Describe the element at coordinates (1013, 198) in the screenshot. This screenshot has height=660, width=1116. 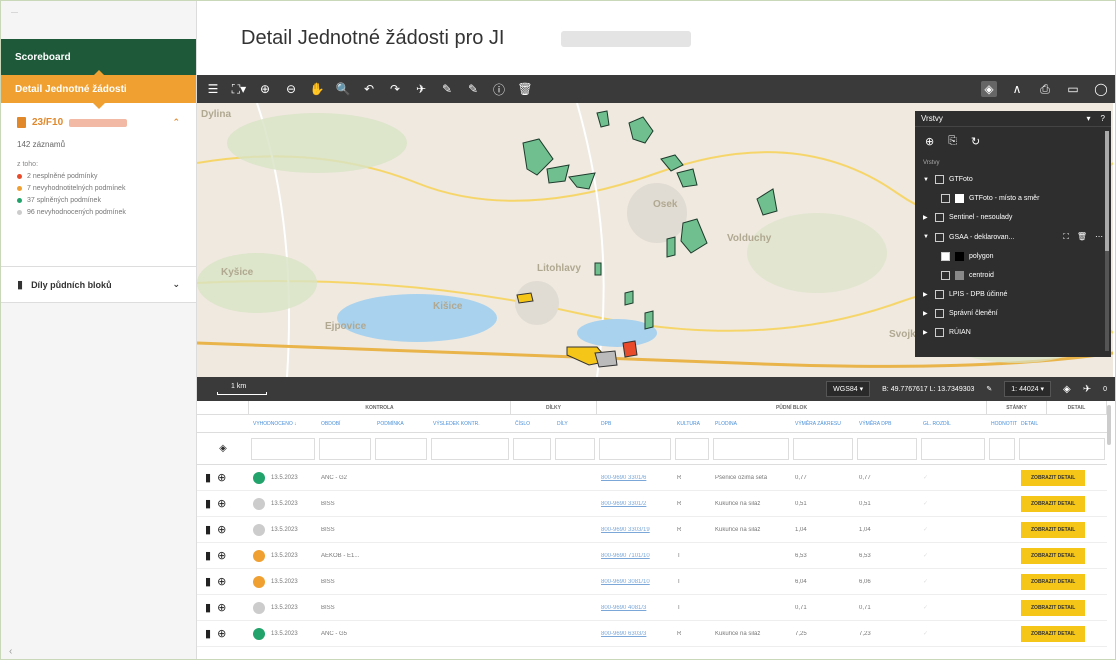
I see `layer-row: GTFoto - místo a směr` at that location.